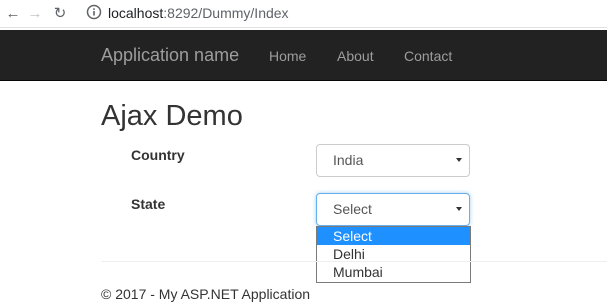 The height and width of the screenshot is (307, 607). What do you see at coordinates (393, 236) in the screenshot?
I see `state-option-select: Select` at bounding box center [393, 236].